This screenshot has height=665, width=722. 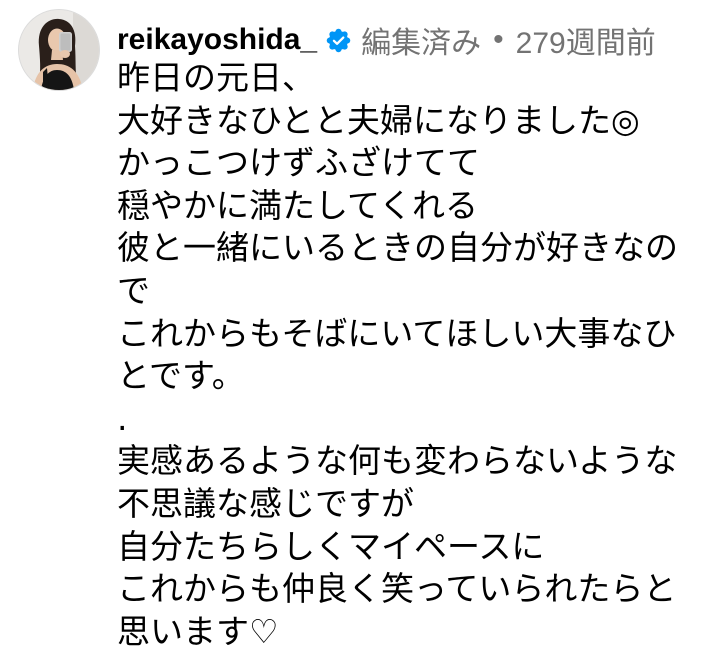 I want to click on caption-line: 思います♡, so click(x=198, y=631).